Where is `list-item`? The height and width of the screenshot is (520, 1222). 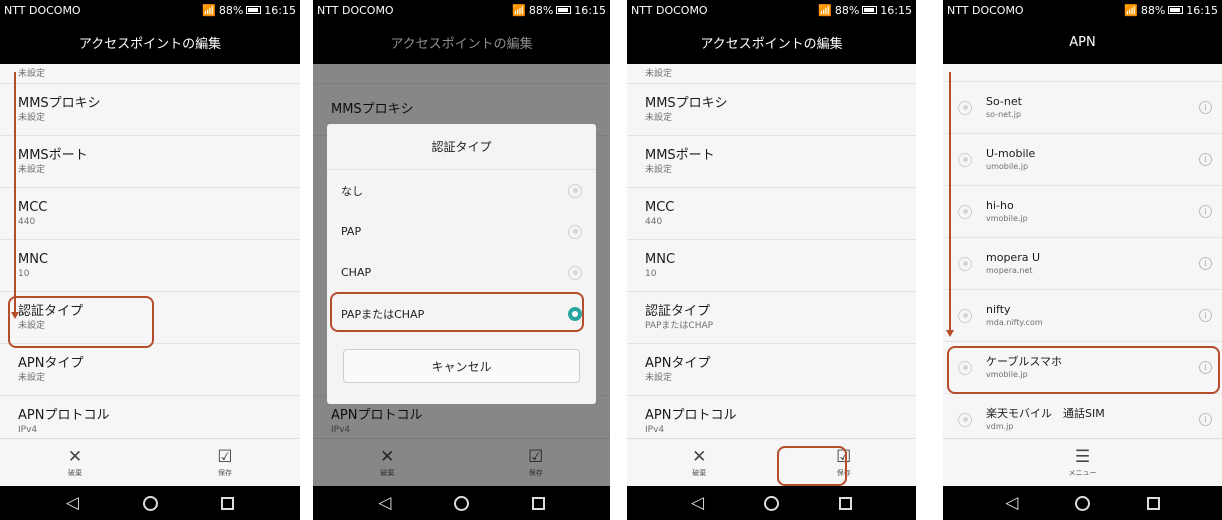 list-item is located at coordinates (1082, 73).